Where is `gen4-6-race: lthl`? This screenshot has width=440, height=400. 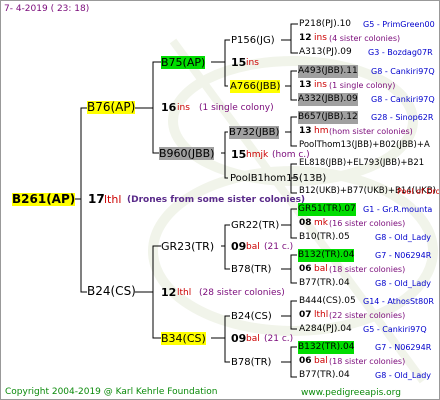 gen4-6-race: lthl is located at coordinates (321, 315).